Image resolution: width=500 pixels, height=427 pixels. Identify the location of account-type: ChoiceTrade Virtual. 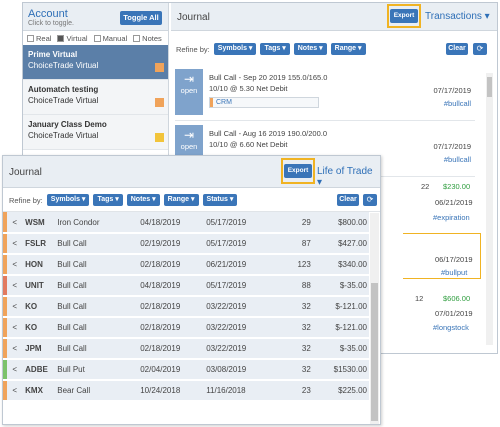
(63, 135).